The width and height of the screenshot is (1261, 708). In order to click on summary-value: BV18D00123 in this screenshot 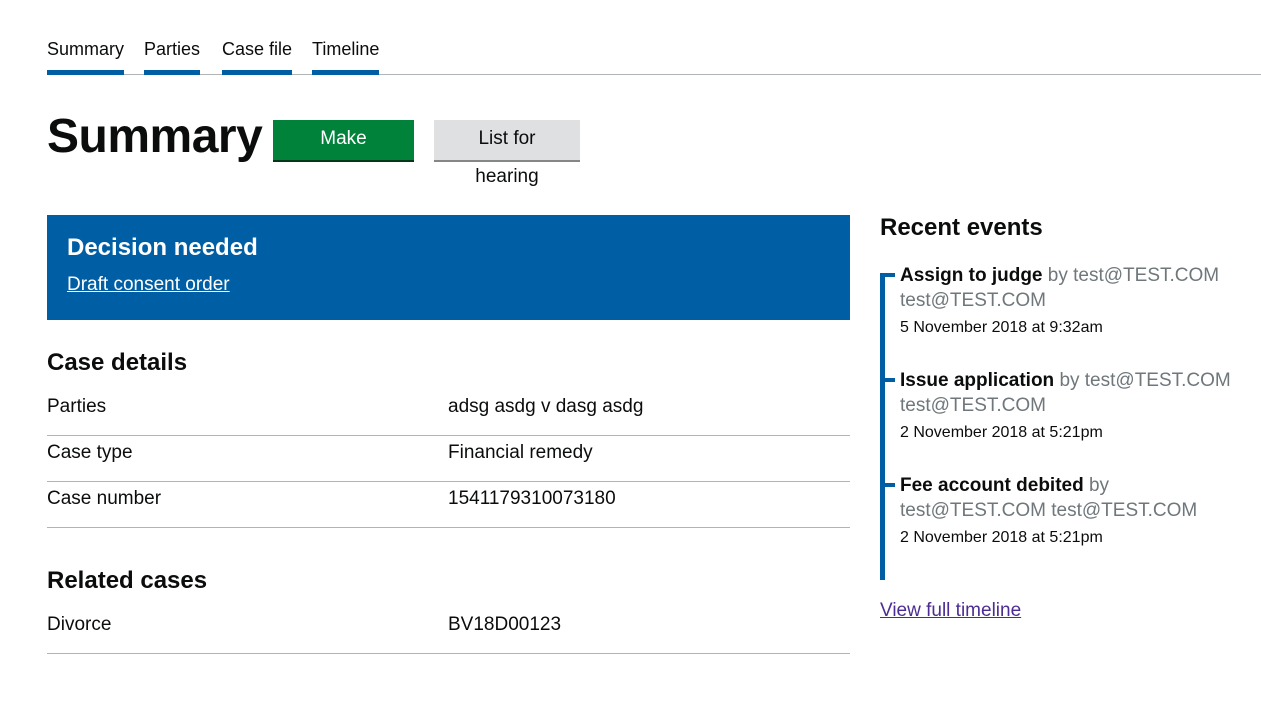, I will do `click(505, 624)`.